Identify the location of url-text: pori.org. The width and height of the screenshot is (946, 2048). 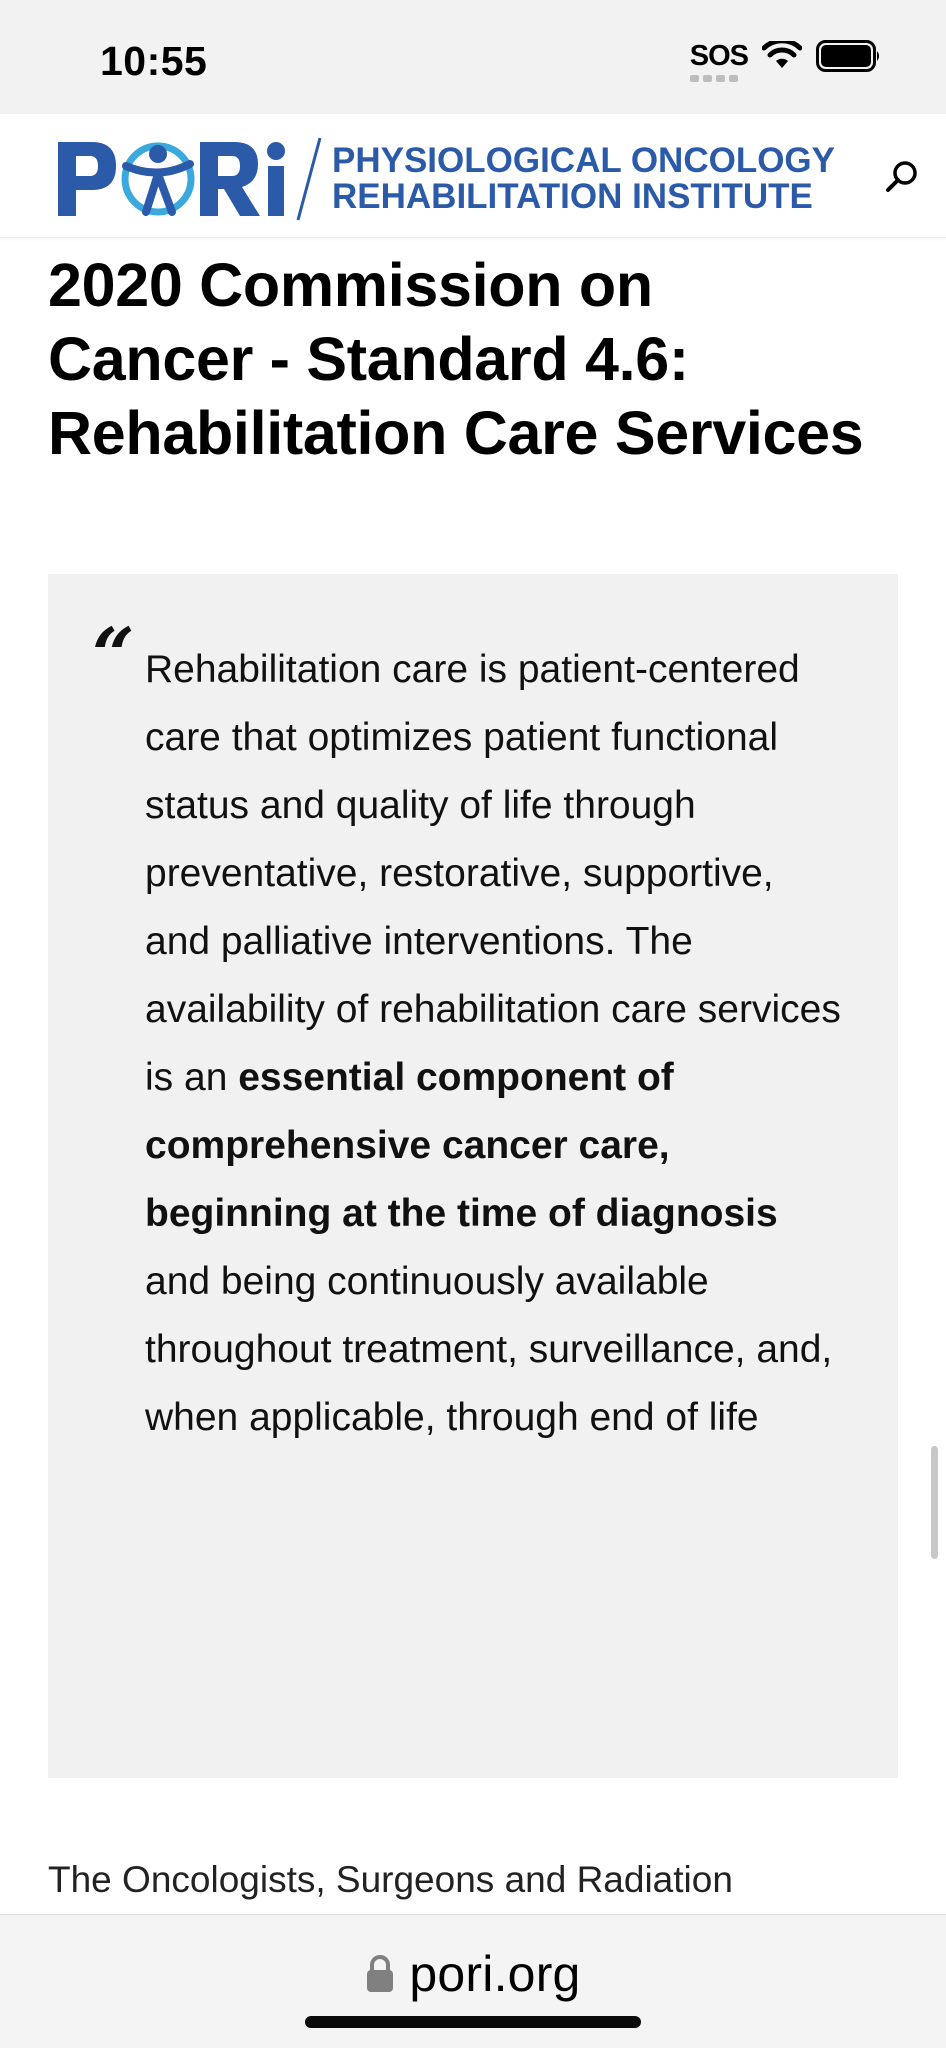
(495, 1974).